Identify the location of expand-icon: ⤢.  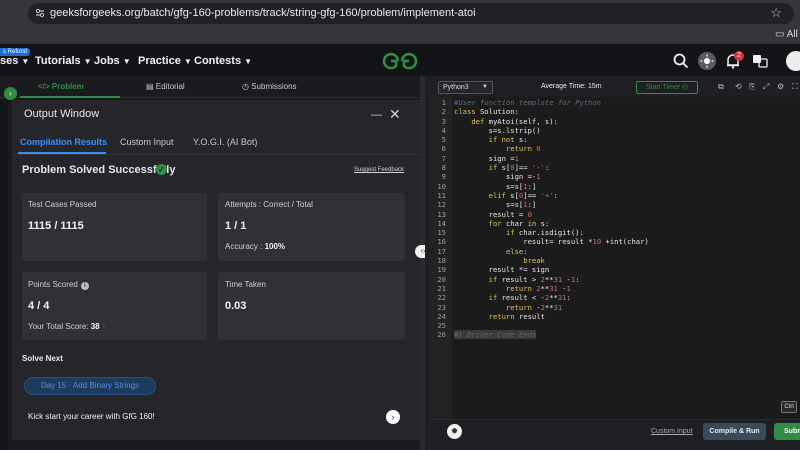
(766, 87).